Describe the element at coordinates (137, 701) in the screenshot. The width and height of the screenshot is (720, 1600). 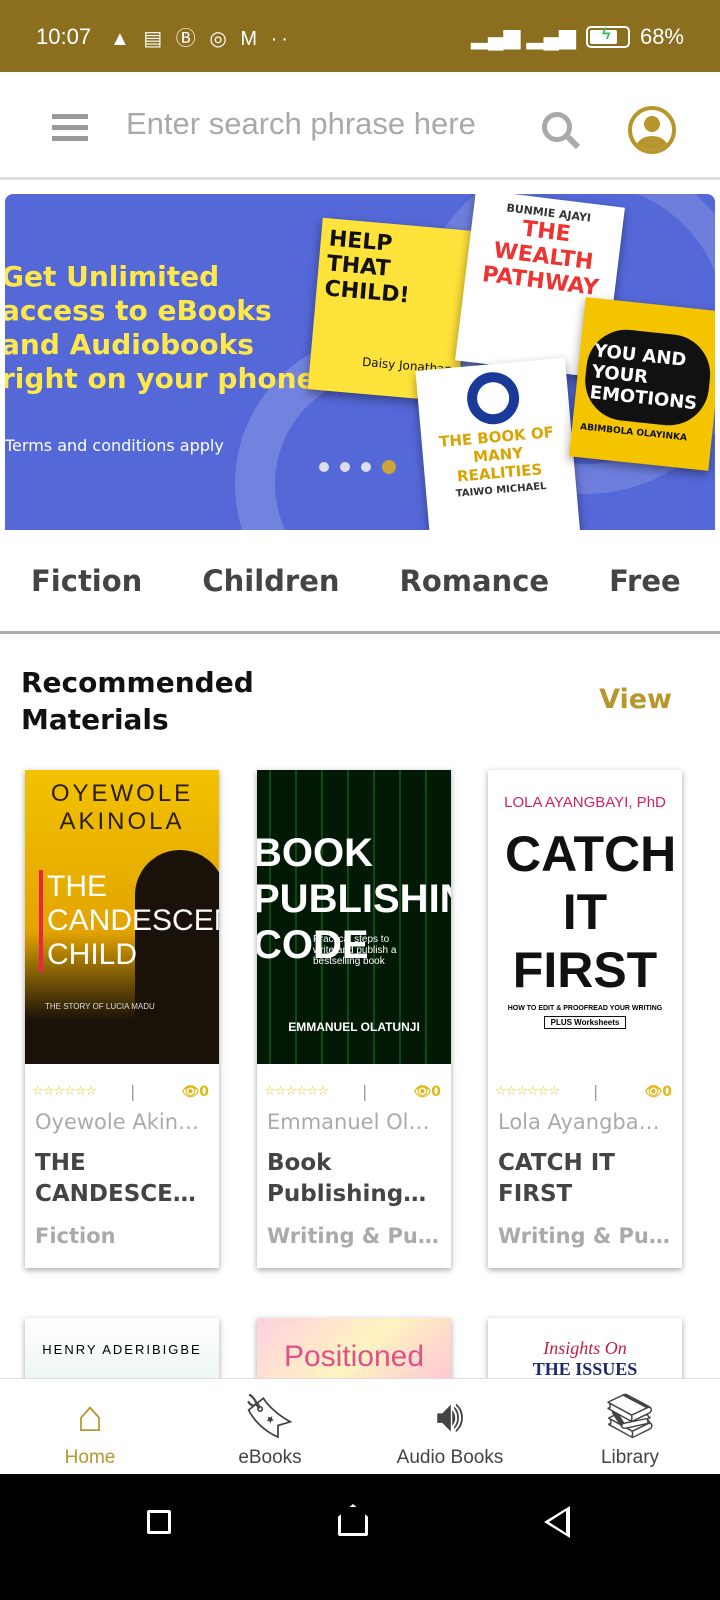
I see `section-title: Recommended Materials` at that location.